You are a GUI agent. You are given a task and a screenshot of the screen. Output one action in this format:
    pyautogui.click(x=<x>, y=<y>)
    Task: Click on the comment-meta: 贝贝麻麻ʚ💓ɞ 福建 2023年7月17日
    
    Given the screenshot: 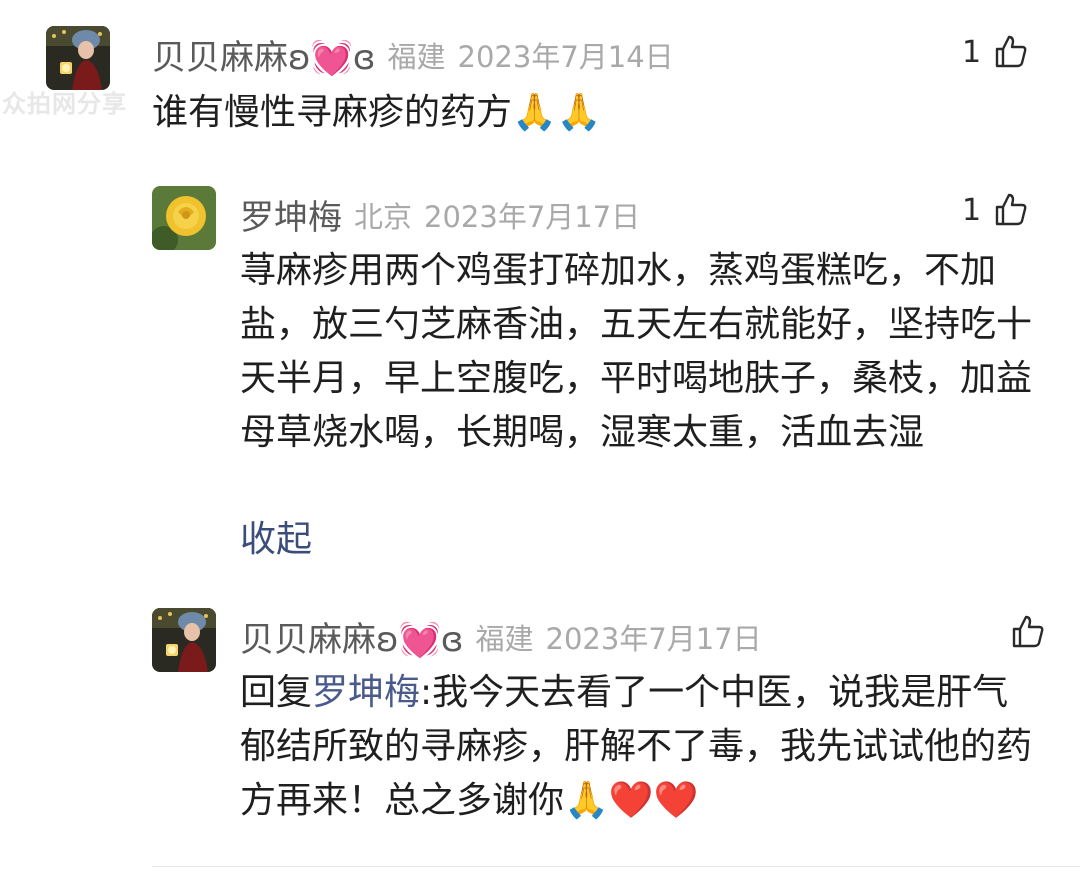 What is the action you would take?
    pyautogui.click(x=501, y=636)
    